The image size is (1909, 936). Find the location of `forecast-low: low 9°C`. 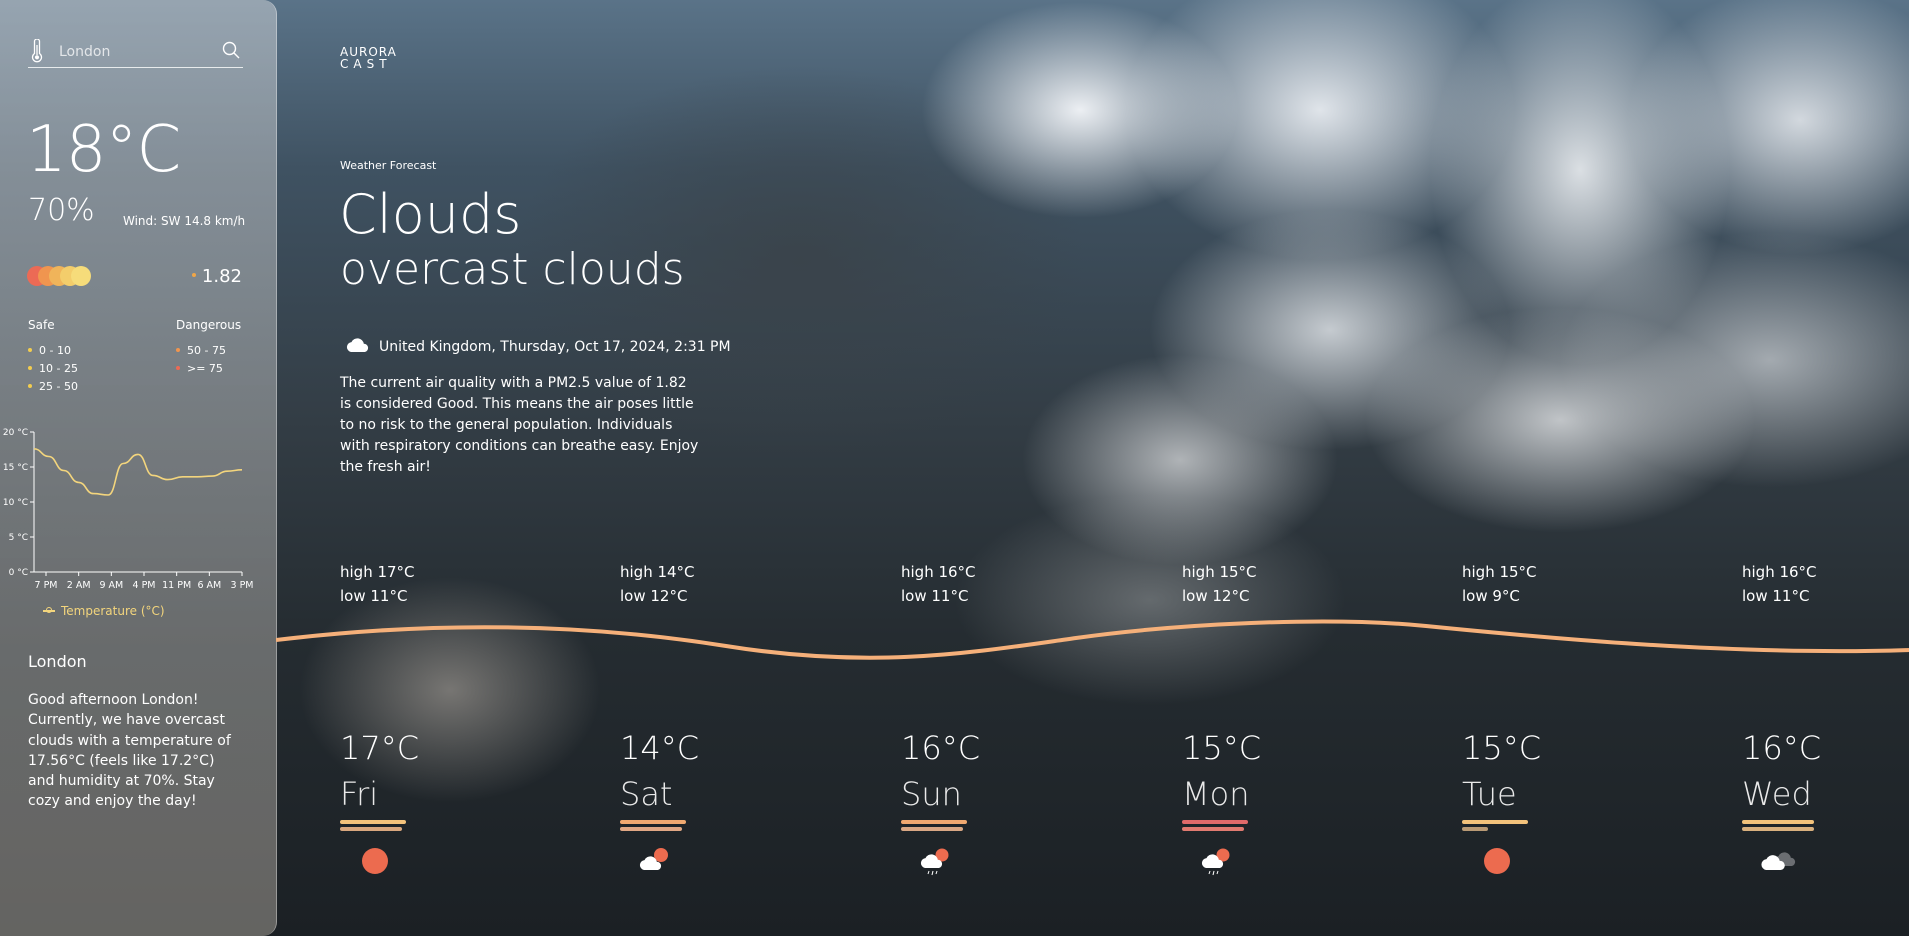

forecast-low: low 9°C is located at coordinates (1491, 596).